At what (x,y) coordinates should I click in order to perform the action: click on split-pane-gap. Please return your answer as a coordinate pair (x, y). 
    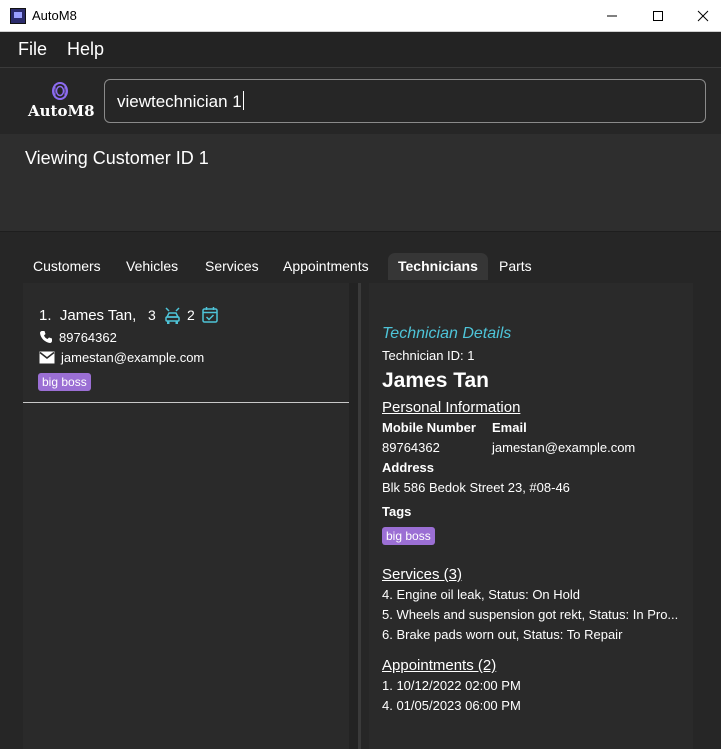
    Looking at the image, I should click on (353, 516).